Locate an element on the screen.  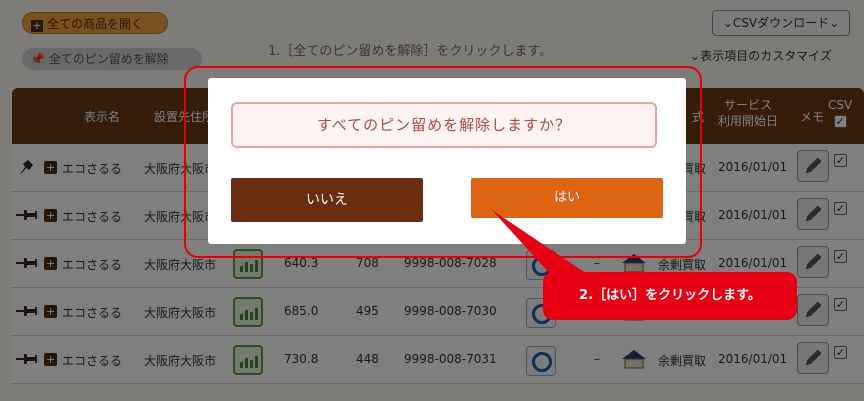
no-button: いいえ is located at coordinates (327, 200).